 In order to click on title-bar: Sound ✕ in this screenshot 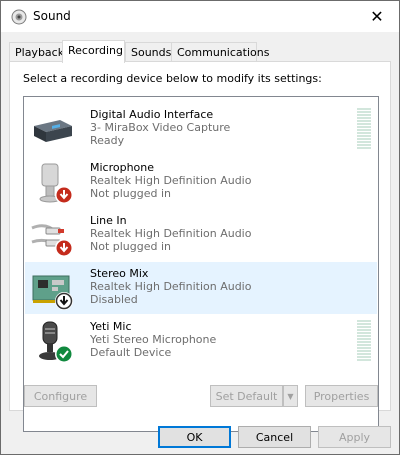, I will do `click(200, 16)`.